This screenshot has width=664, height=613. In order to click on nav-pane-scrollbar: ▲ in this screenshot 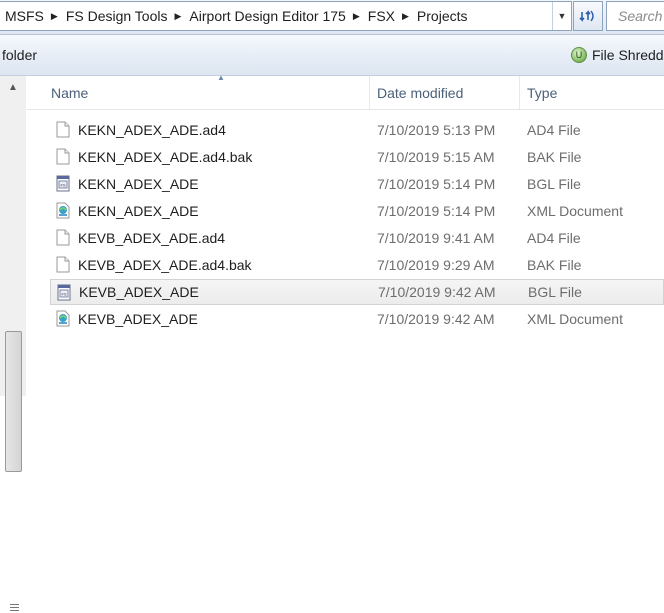, I will do `click(13, 344)`.